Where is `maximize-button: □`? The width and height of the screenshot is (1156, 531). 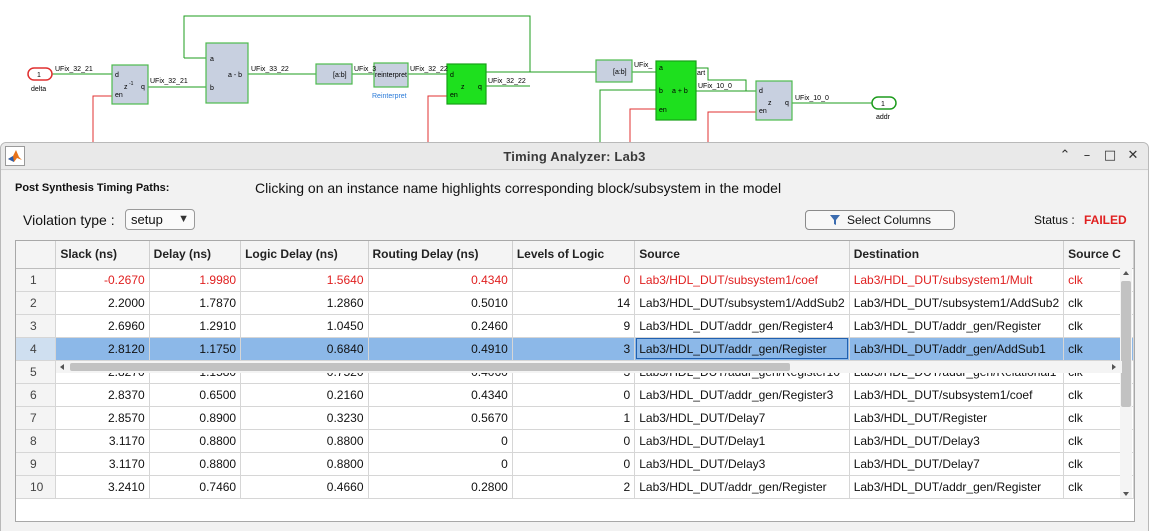
maximize-button: □ is located at coordinates (1110, 156).